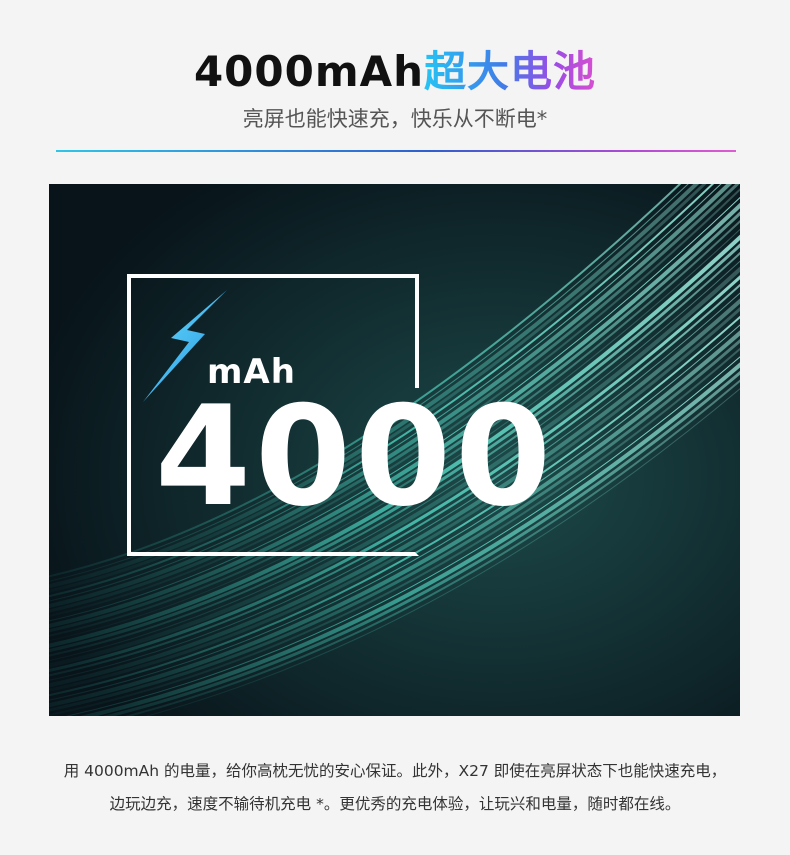 The height and width of the screenshot is (855, 790). What do you see at coordinates (395, 804) in the screenshot?
I see `description-line-2: 边玩边充，速度不输待机充电 *。更优秀的充电体验，让玩兴和电量，随时都在线。` at bounding box center [395, 804].